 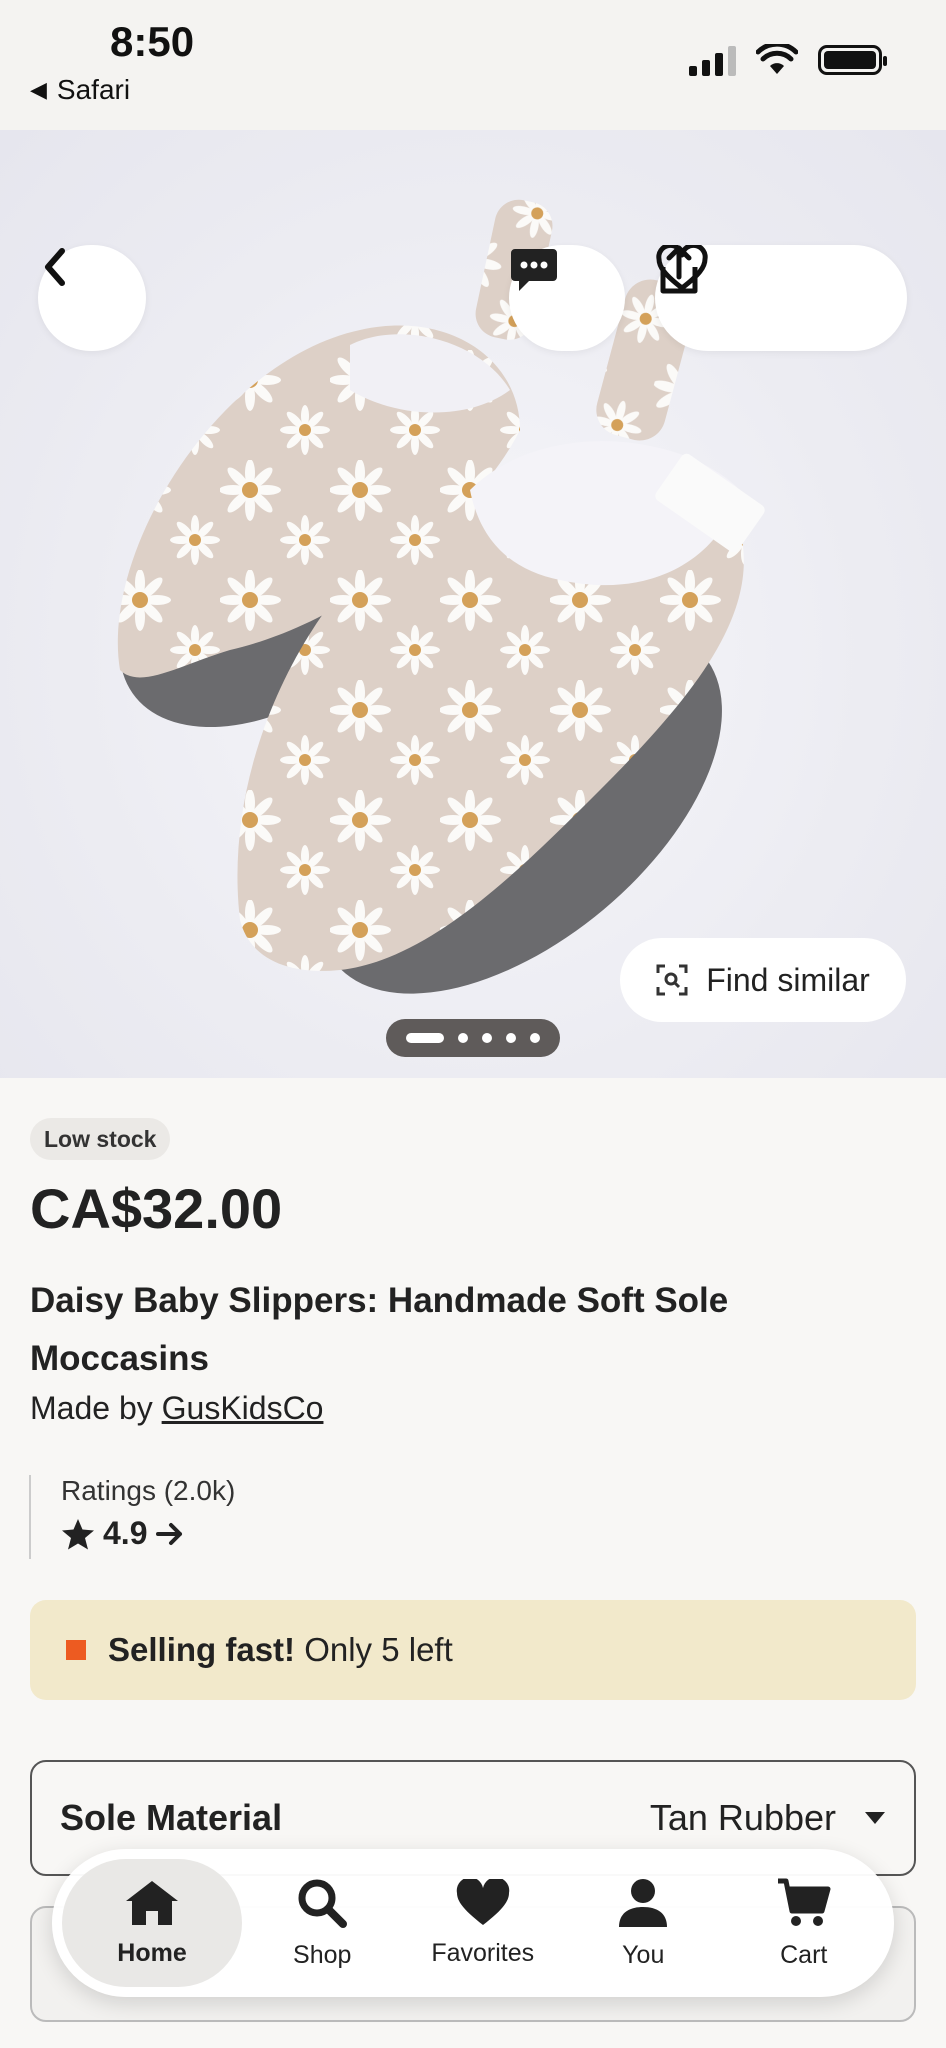 What do you see at coordinates (322, 1954) in the screenshot?
I see `tab-shop-label: Shop` at bounding box center [322, 1954].